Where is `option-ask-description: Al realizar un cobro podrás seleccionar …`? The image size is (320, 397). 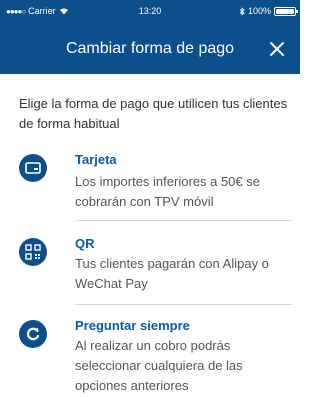
option-ask-description: Al realizar un cobro podrás seleccionar … is located at coordinates (159, 365).